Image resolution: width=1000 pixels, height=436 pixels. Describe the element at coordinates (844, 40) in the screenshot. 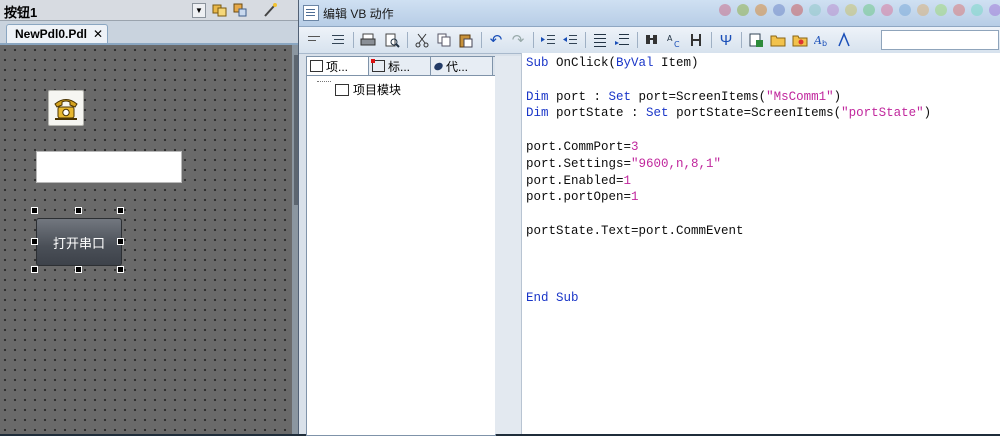

I see `font-size-icon` at that location.